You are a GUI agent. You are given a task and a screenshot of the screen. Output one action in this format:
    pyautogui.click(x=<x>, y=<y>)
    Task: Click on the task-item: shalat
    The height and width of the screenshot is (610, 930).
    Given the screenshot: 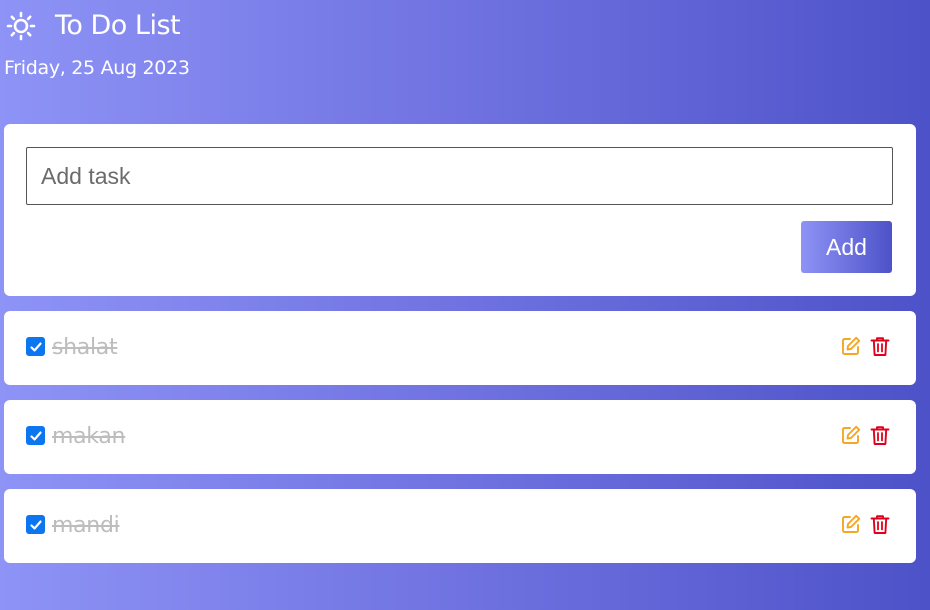 What is the action you would take?
    pyautogui.click(x=460, y=348)
    